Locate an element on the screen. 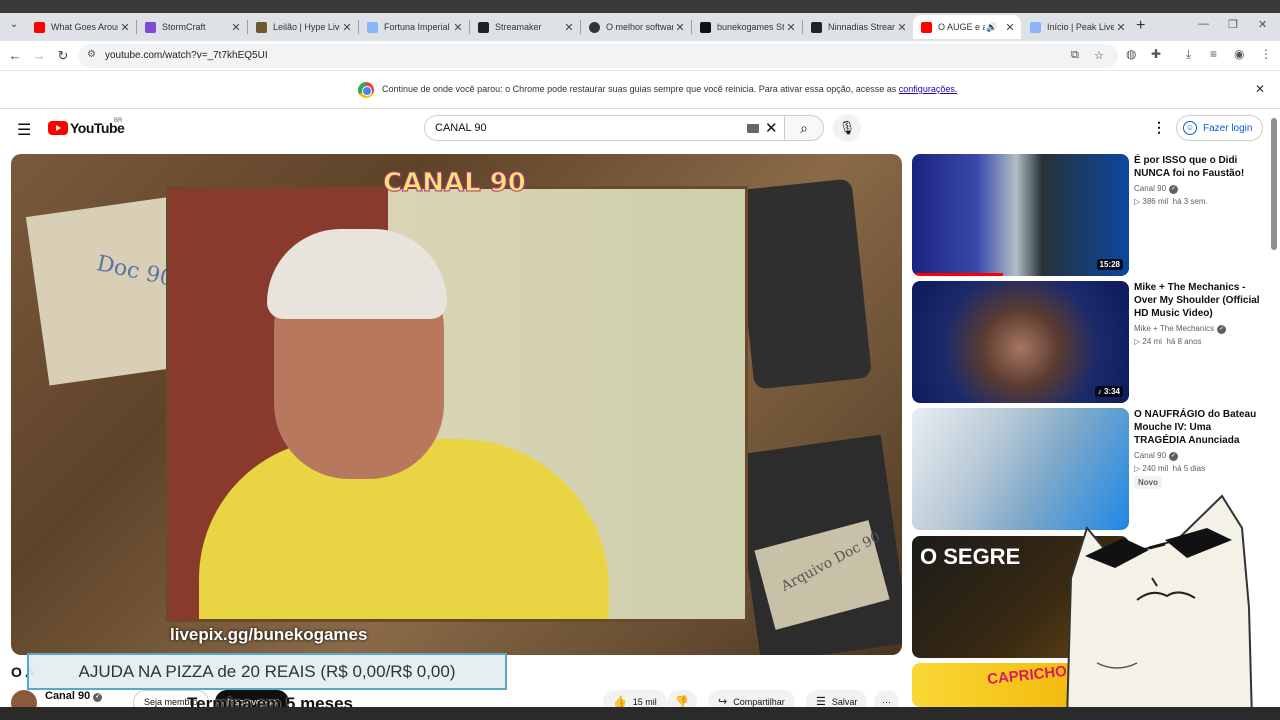  channel-name: Mike + The Mechanics ✓ is located at coordinates (1180, 329).